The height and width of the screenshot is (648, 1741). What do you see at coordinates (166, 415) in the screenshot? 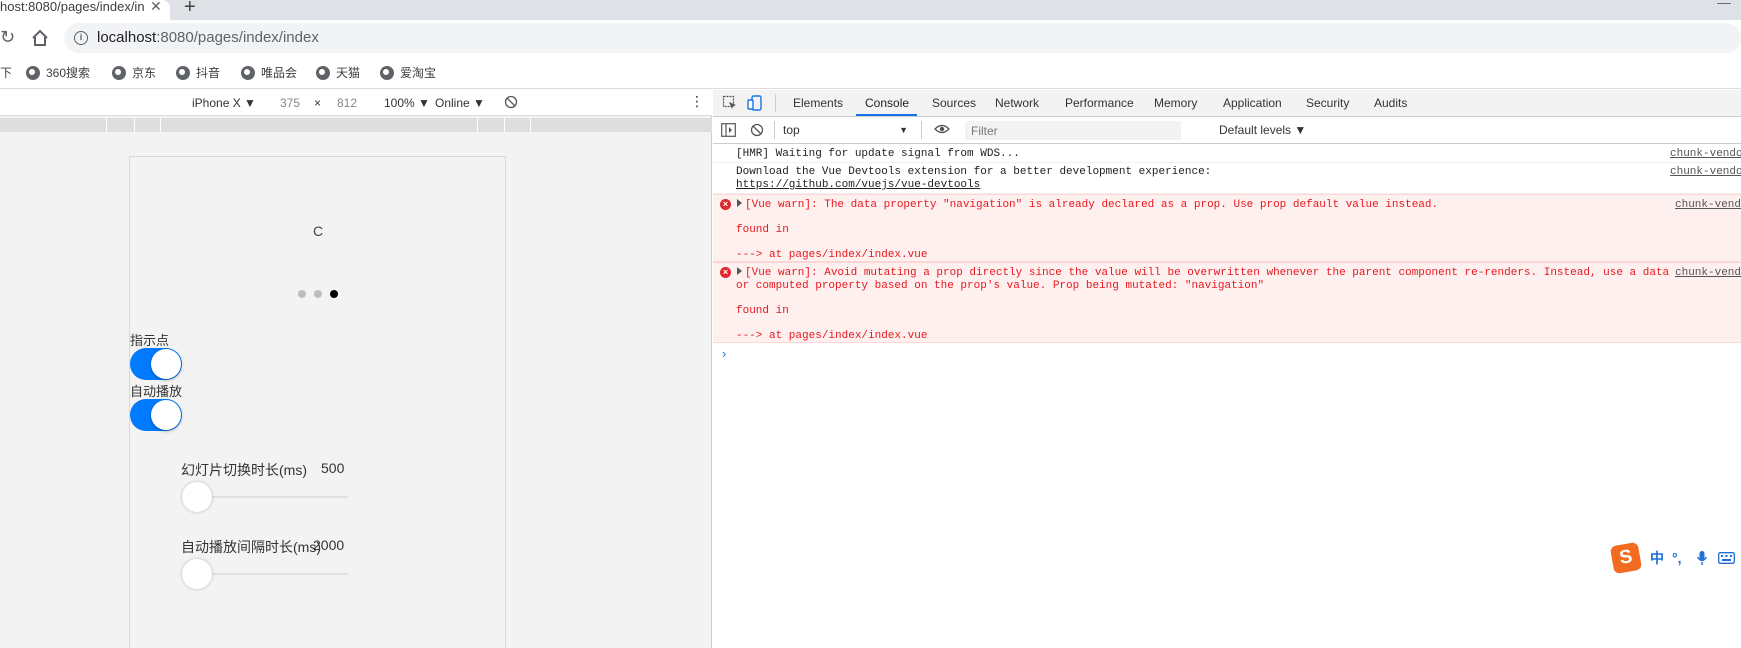
I see `switch-knob` at bounding box center [166, 415].